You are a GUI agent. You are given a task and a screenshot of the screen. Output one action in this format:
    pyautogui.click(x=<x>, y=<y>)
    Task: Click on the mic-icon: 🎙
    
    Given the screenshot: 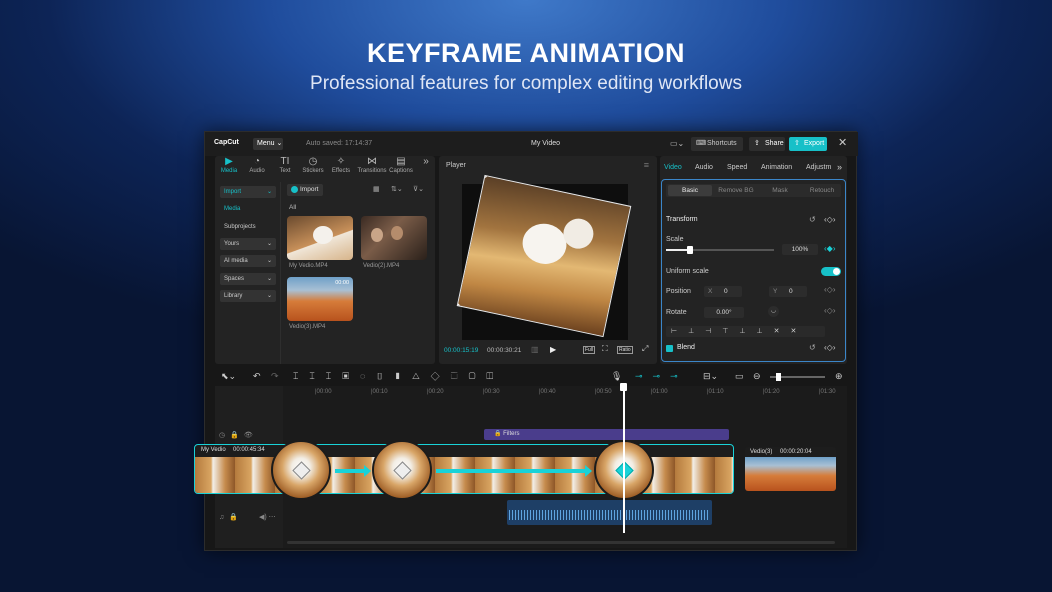 What is the action you would take?
    pyautogui.click(x=616, y=376)
    